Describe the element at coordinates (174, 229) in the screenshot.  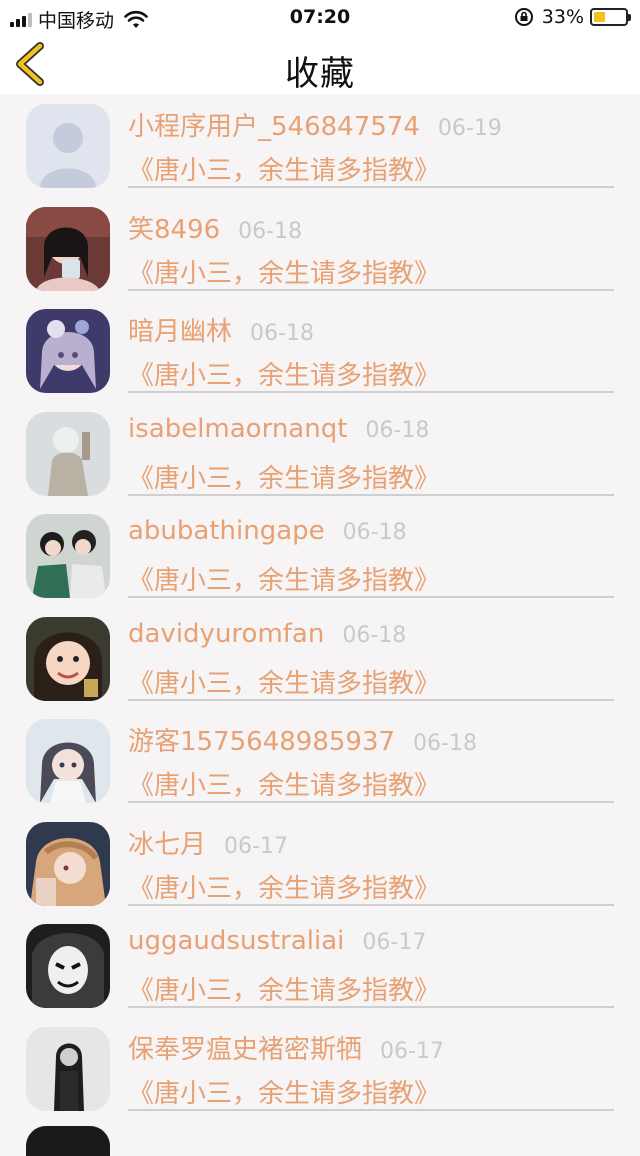
I see `username: 笑8496` at that location.